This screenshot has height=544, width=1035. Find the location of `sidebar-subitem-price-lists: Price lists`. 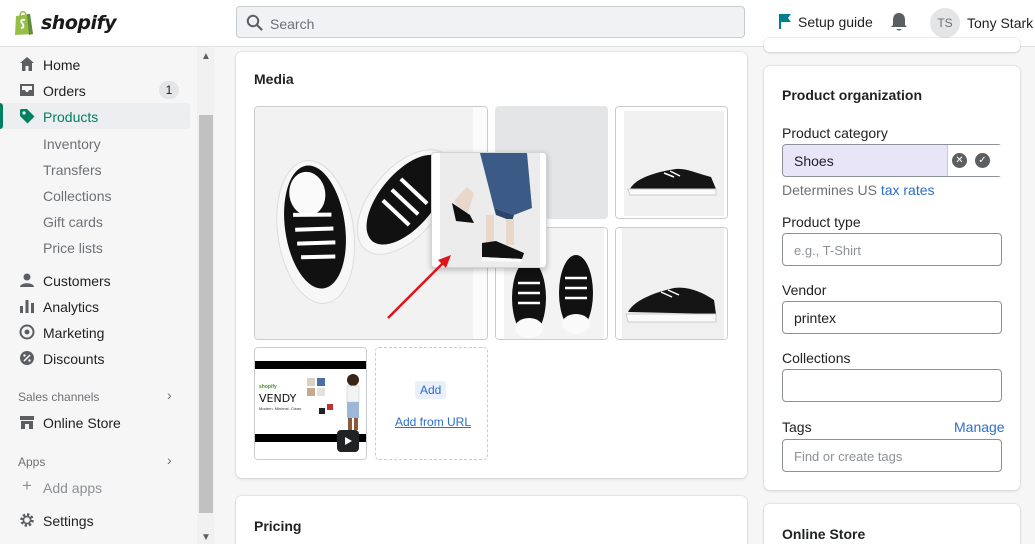

sidebar-subitem-price-lists: Price lists is located at coordinates (73, 248).